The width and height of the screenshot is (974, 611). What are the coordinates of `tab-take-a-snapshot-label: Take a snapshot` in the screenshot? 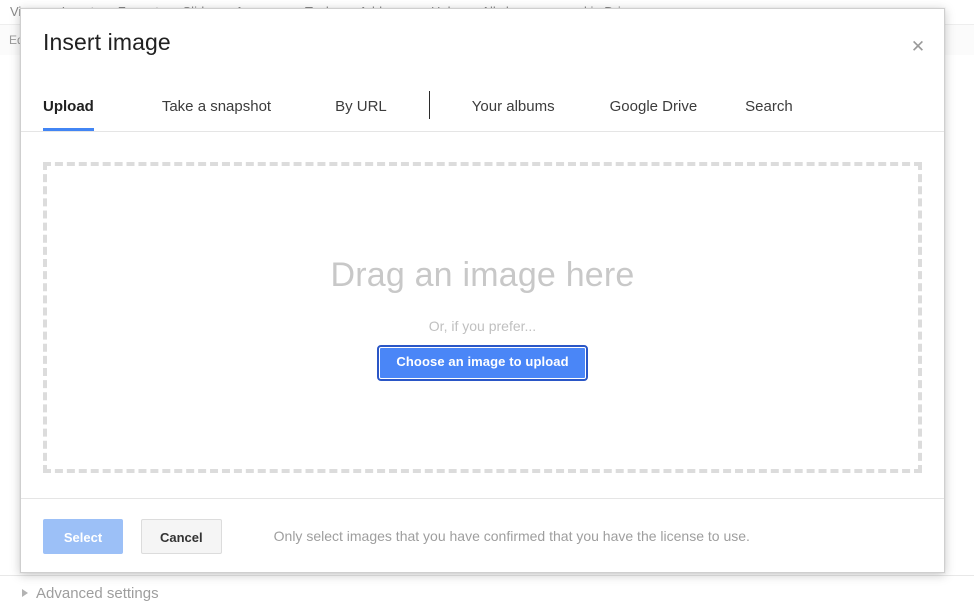 It's located at (216, 106).